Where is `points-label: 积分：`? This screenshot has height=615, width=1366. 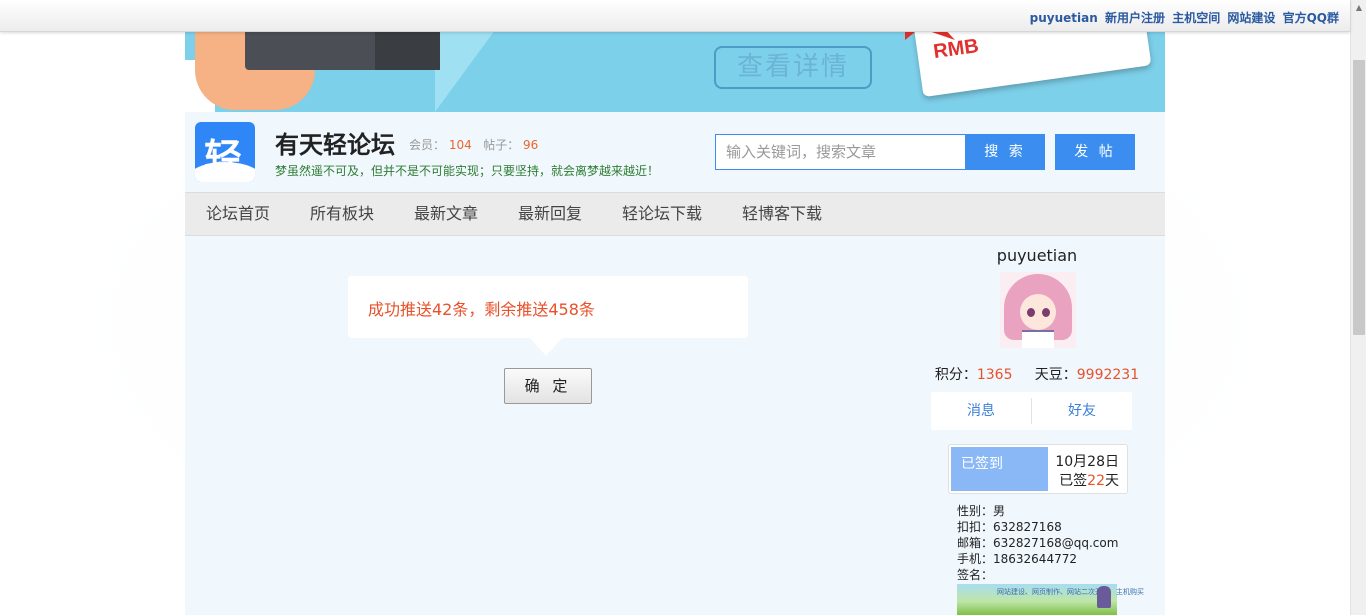
points-label: 积分： is located at coordinates (955, 375).